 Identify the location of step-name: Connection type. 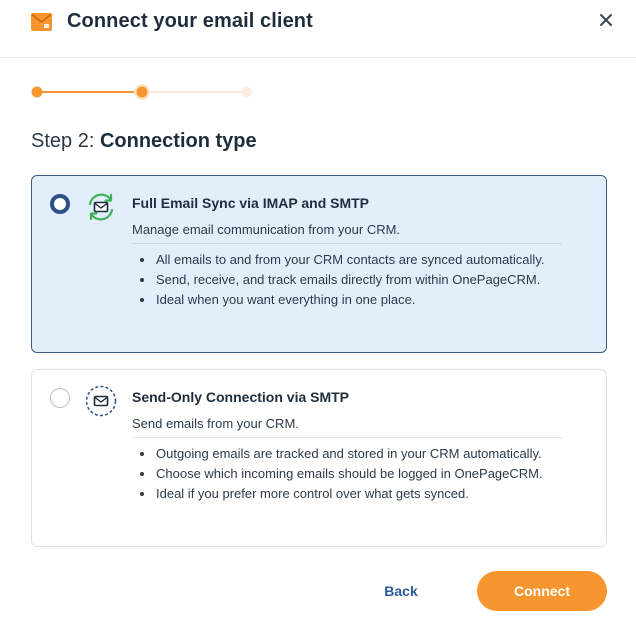
(178, 141).